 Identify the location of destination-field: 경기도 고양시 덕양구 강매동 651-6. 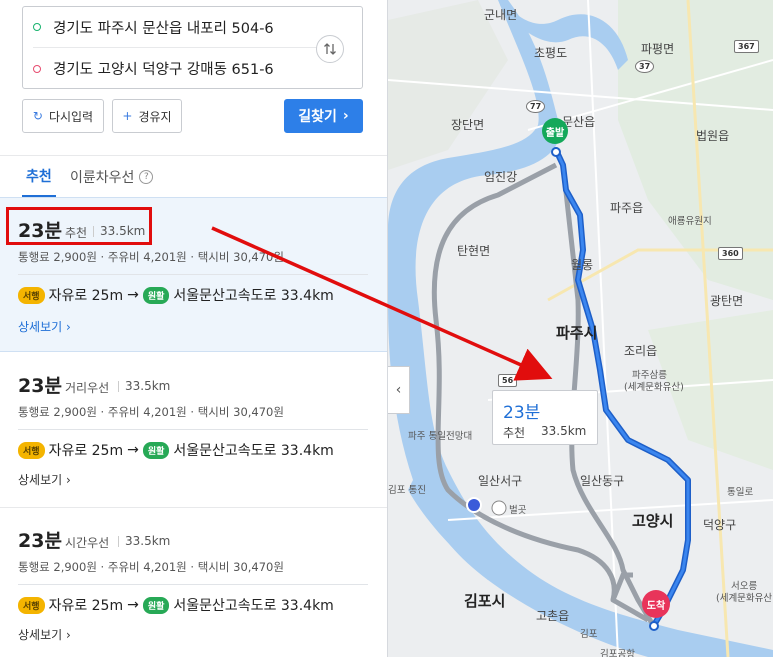
(178, 68).